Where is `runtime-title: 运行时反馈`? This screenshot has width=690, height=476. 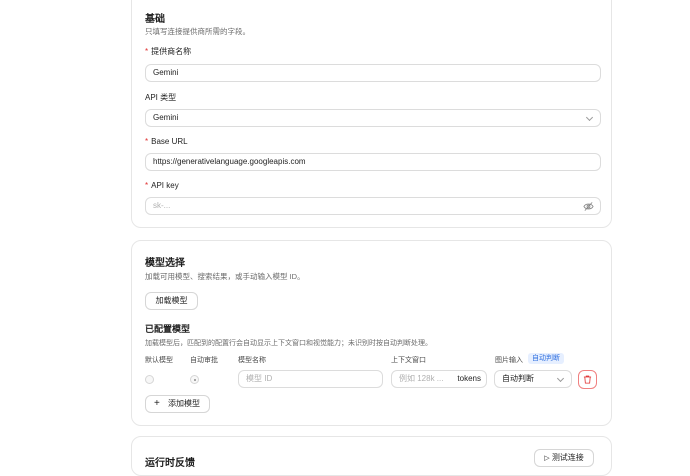 runtime-title: 运行时反馈 is located at coordinates (170, 463).